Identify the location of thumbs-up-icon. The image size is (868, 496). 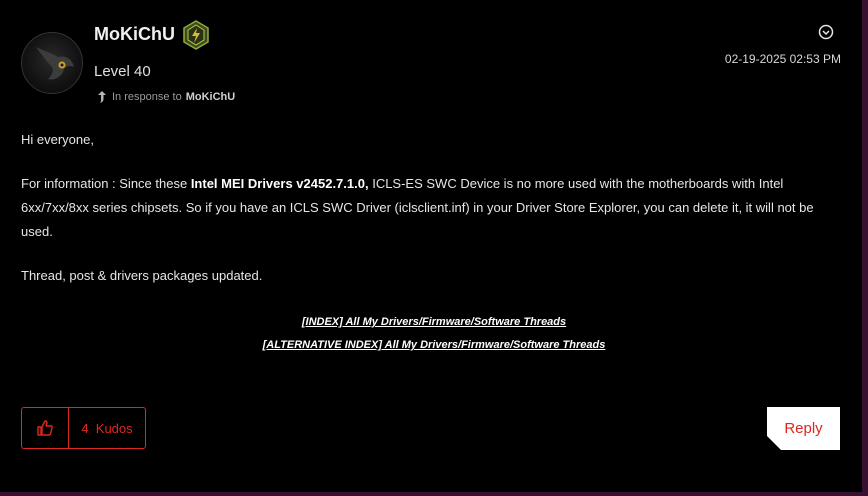
(45, 428).